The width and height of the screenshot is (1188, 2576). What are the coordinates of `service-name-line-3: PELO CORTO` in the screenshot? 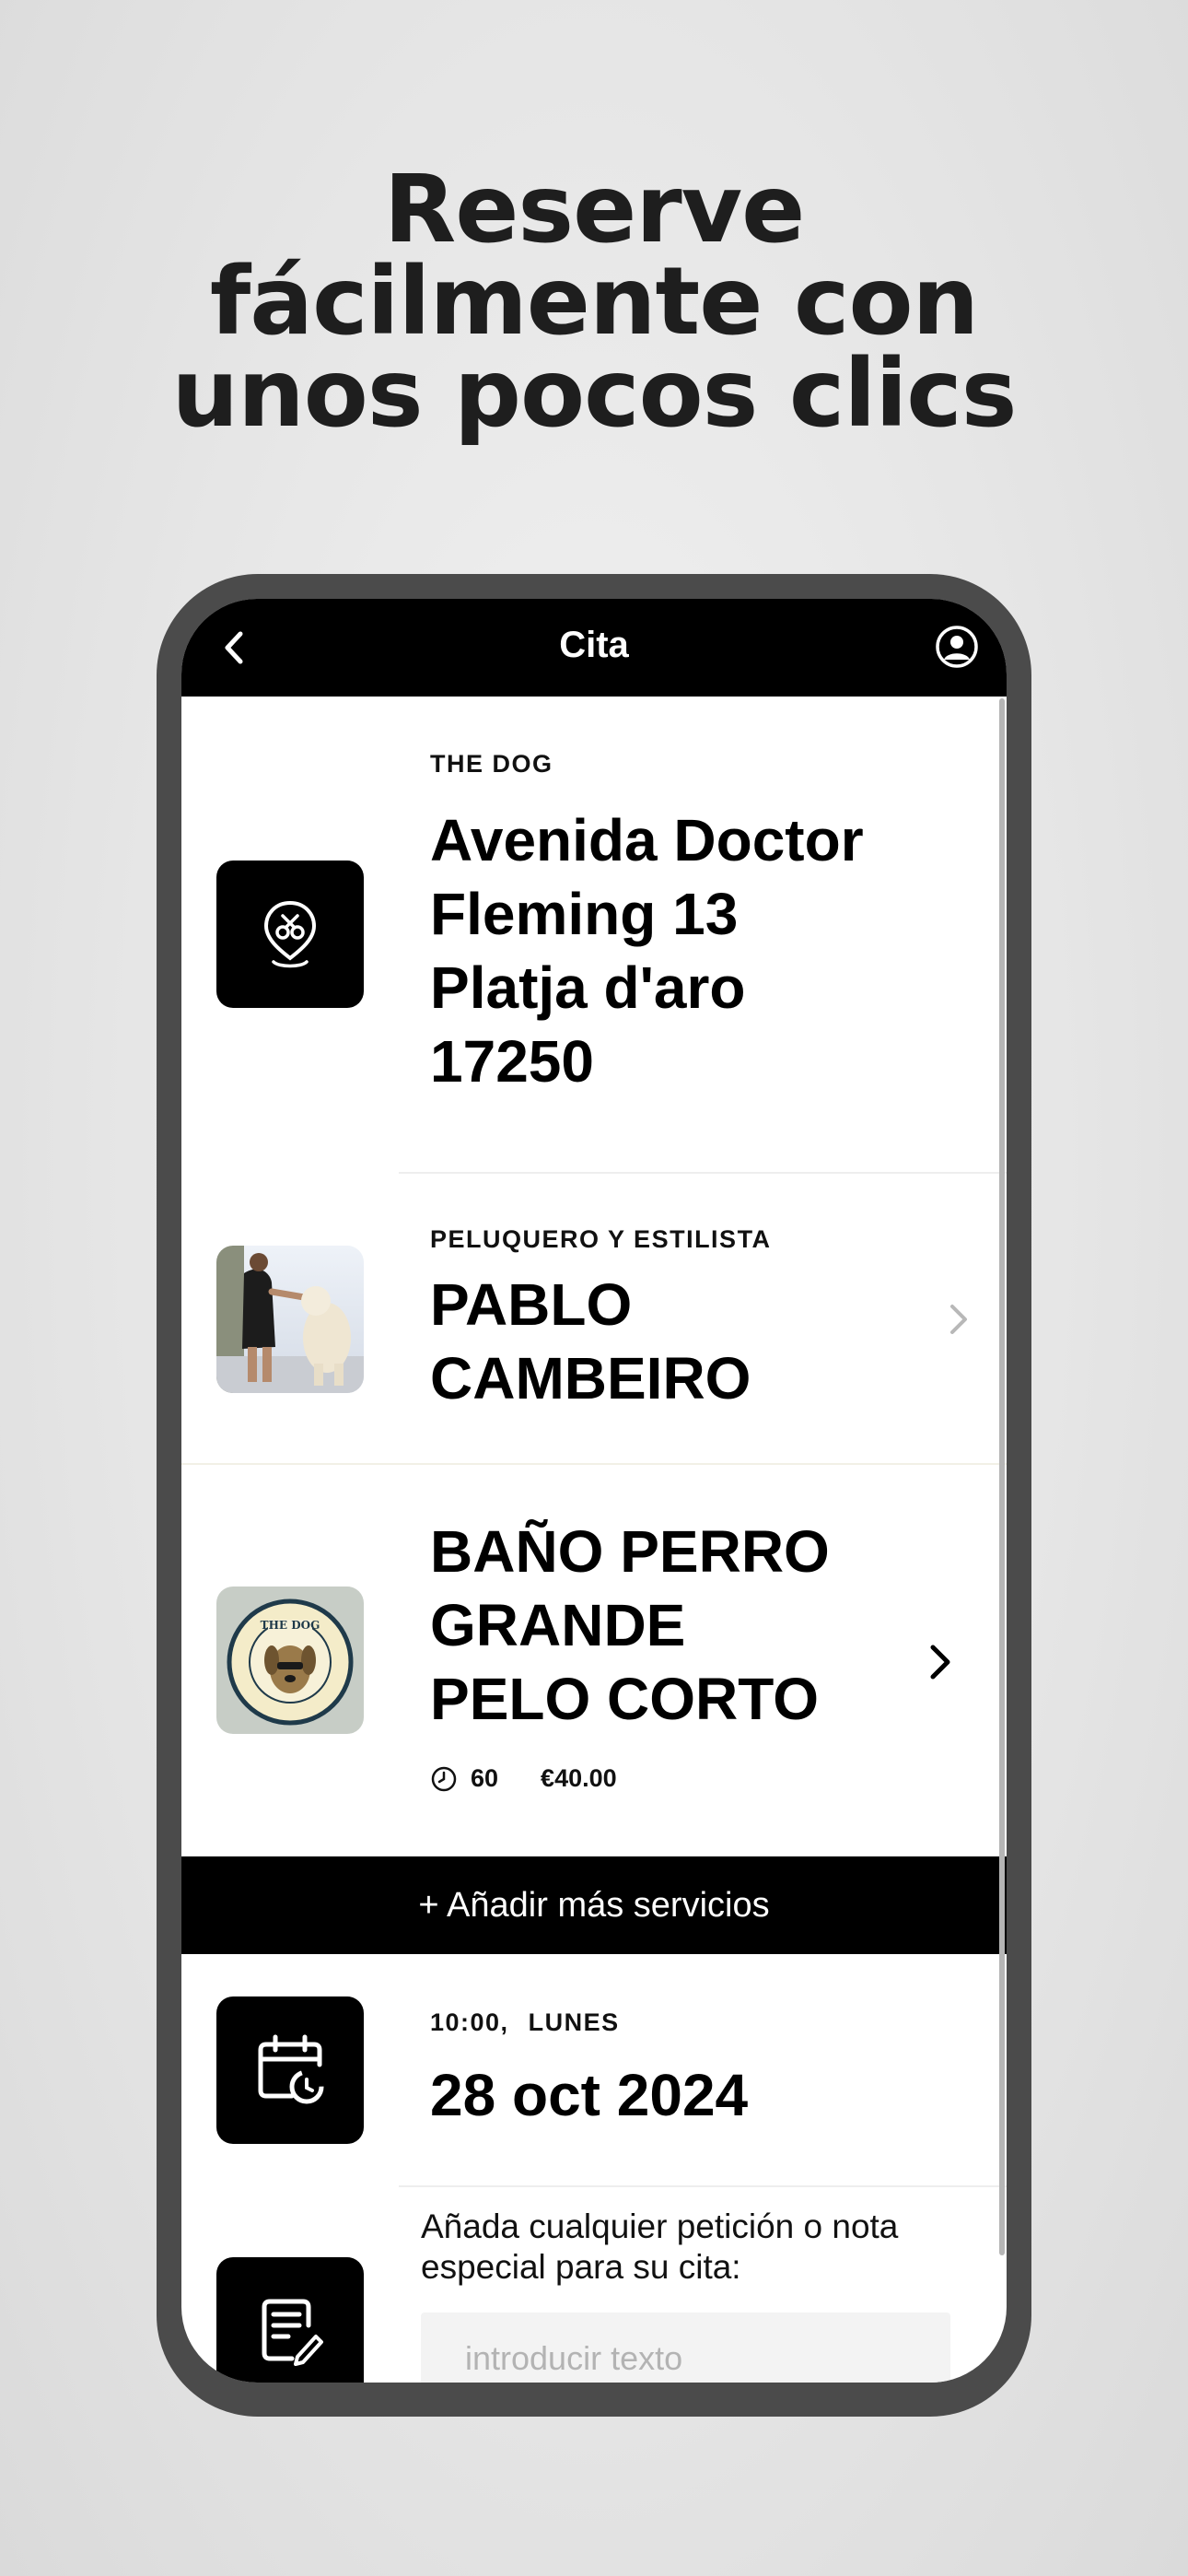 It's located at (624, 1699).